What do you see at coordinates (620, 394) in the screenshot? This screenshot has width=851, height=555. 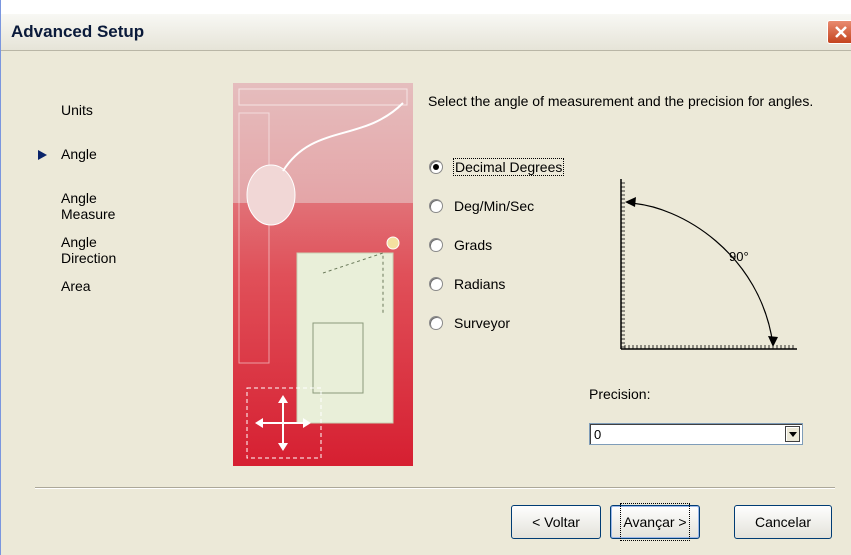 I see `precision-label: Precision:` at bounding box center [620, 394].